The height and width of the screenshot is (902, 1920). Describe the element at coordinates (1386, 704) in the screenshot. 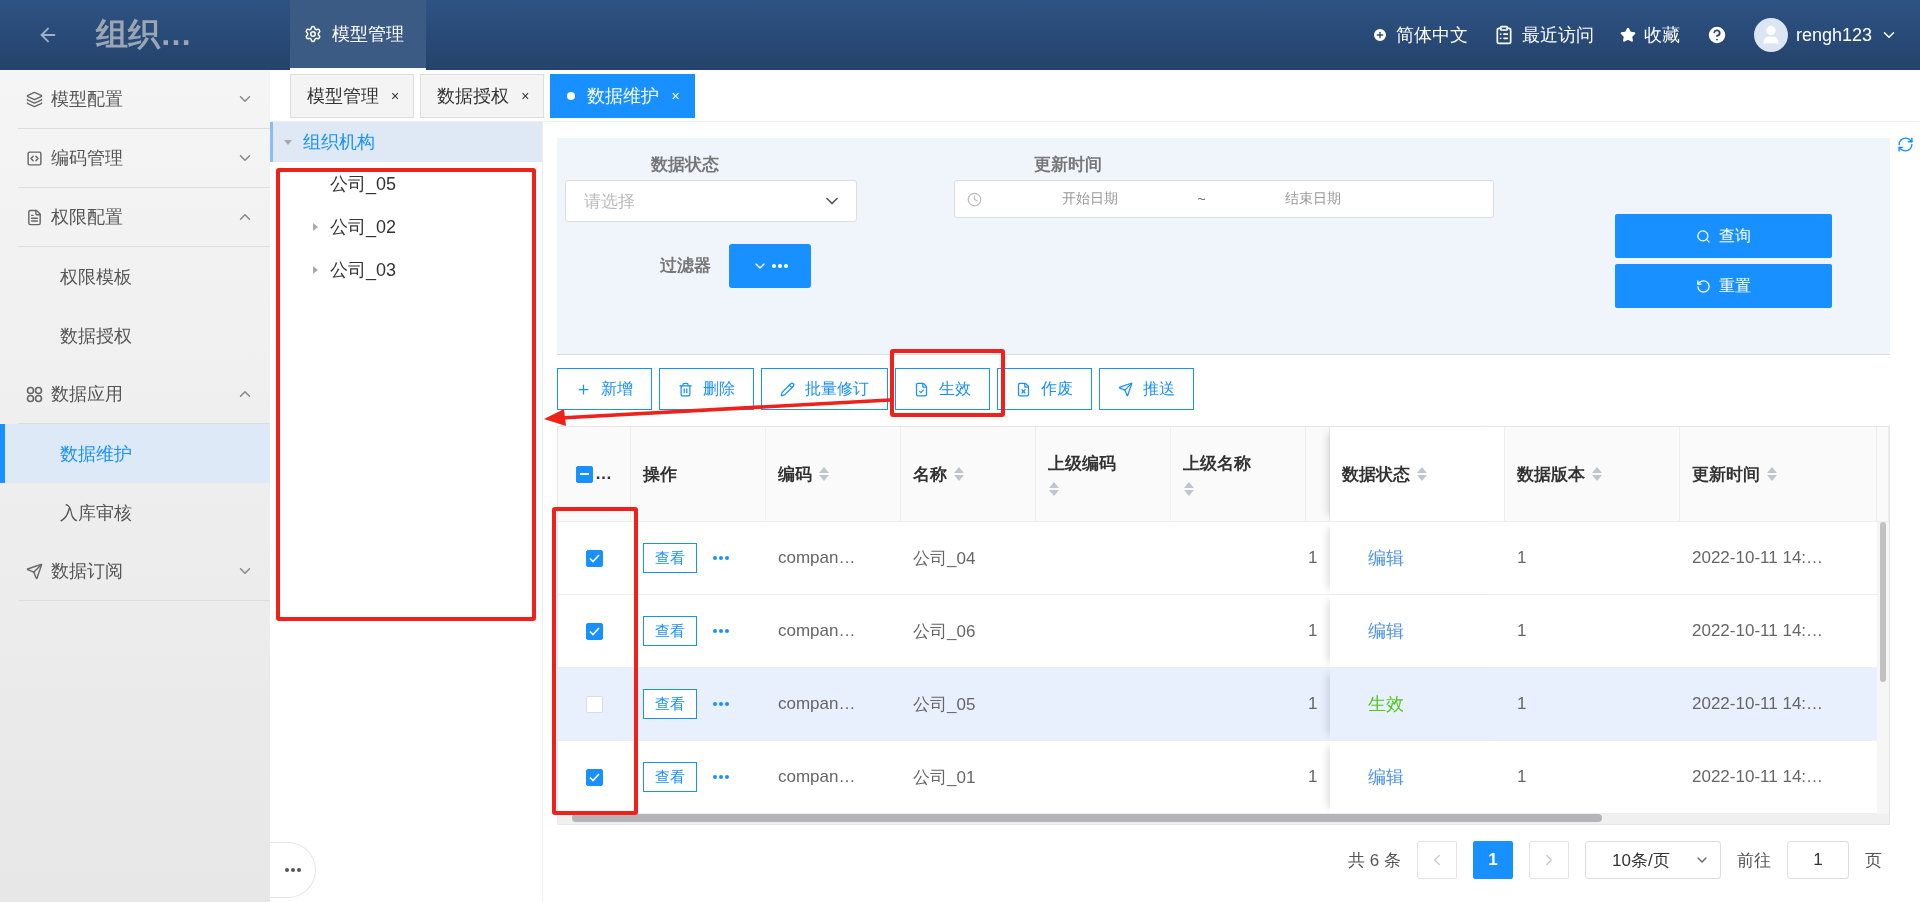

I see `status-text: 生效` at that location.